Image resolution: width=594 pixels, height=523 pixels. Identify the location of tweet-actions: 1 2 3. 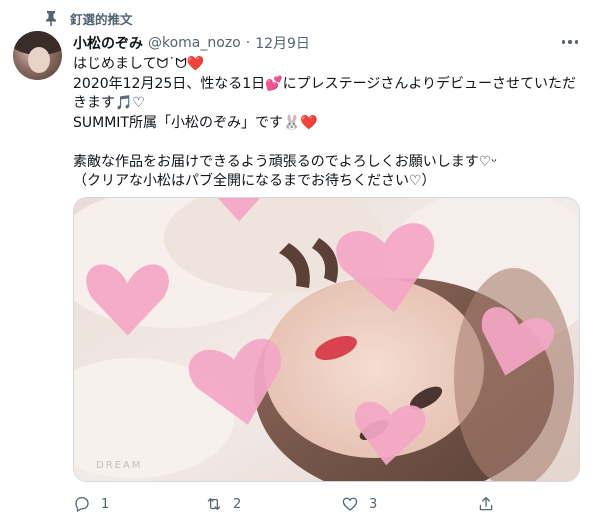
(288, 504).